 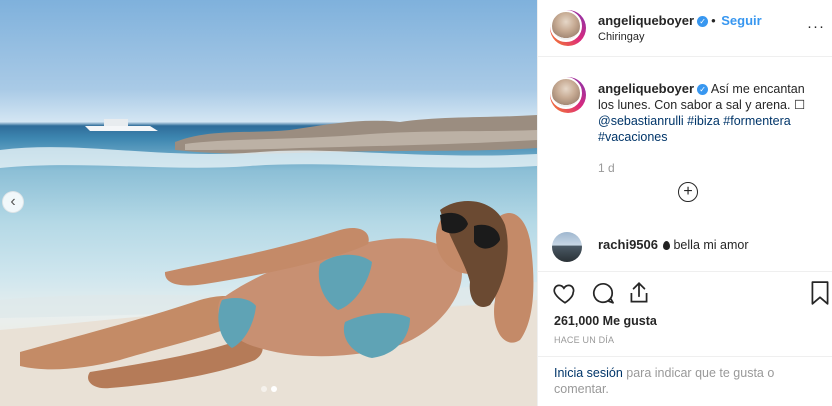 What do you see at coordinates (273, 389) in the screenshot?
I see `carousel-dot-active` at bounding box center [273, 389].